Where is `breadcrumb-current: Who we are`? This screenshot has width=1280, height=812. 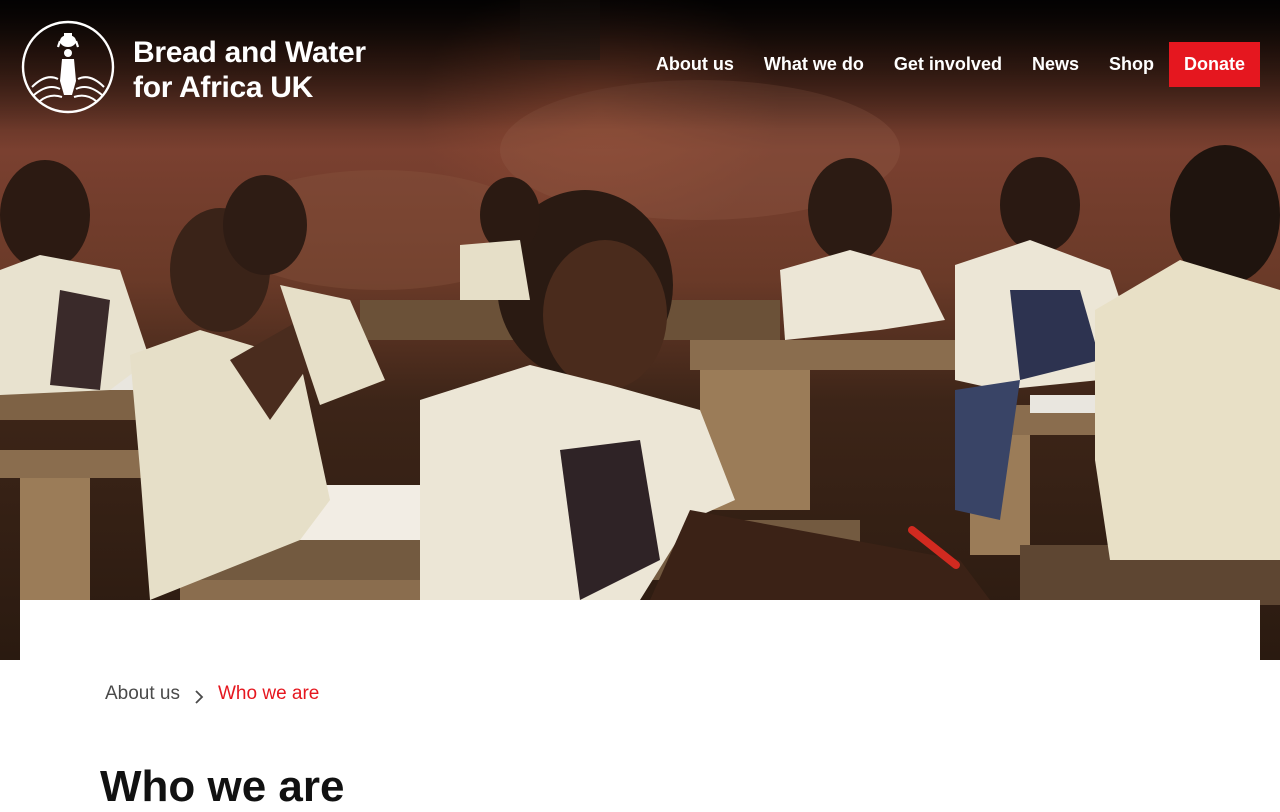 breadcrumb-current: Who we are is located at coordinates (269, 693).